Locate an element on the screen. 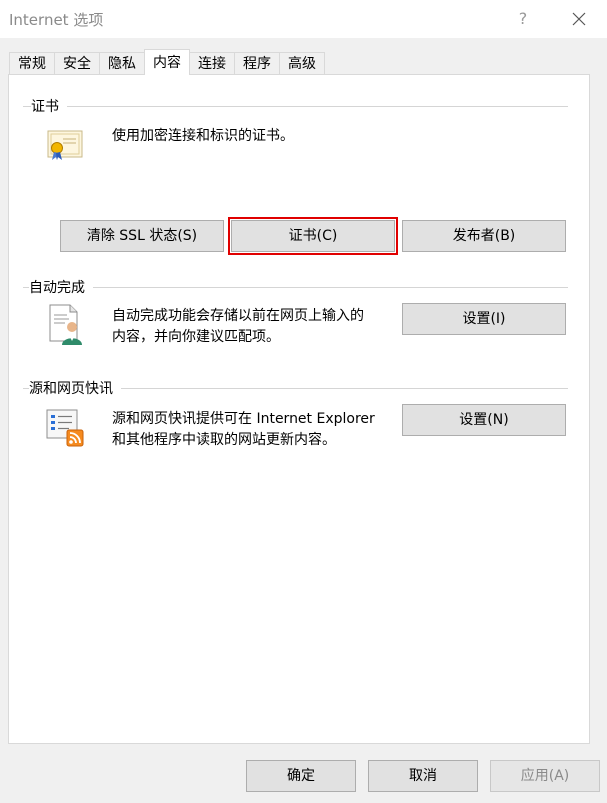 The height and width of the screenshot is (803, 607). certificates-group-title: 证书 is located at coordinates (49, 106).